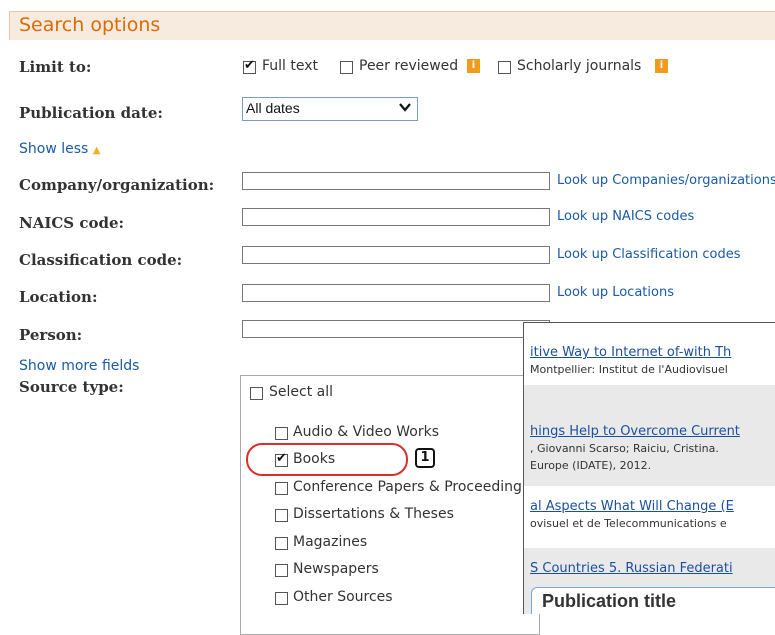  What do you see at coordinates (281, 598) in the screenshot?
I see `source-other-checkbox` at bounding box center [281, 598].